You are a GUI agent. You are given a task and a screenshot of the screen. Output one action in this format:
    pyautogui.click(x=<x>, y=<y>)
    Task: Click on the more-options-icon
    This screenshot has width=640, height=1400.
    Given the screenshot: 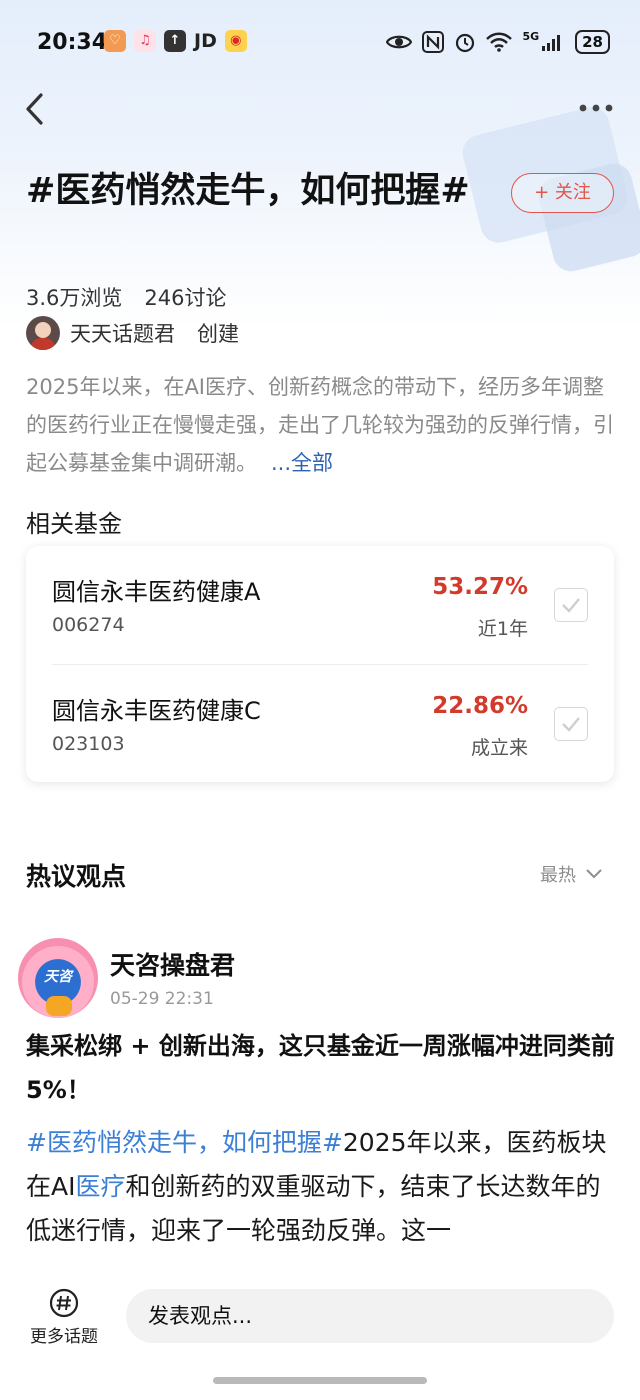 What is the action you would take?
    pyautogui.click(x=596, y=108)
    